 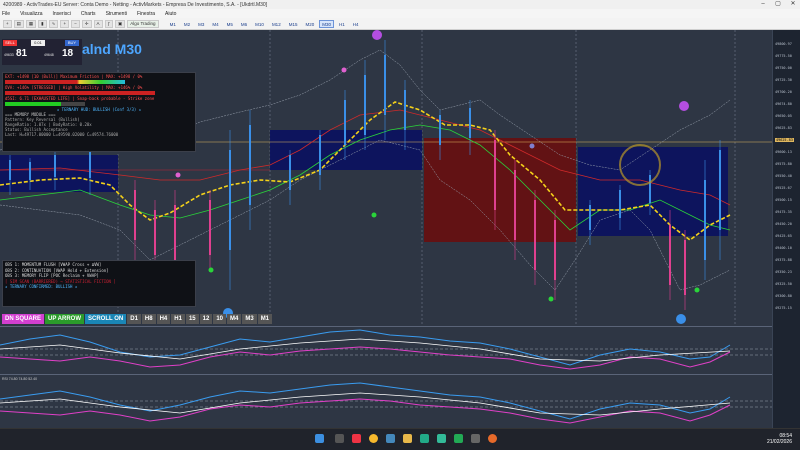 I want to click on search-icon, so click(x=339, y=438).